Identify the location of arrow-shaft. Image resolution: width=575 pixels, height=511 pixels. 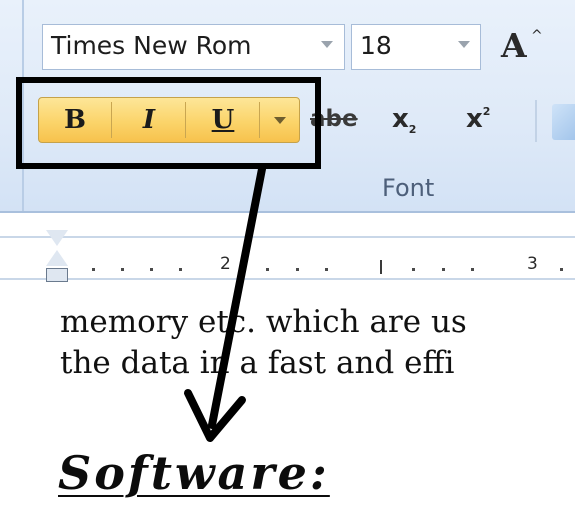
(237, 297).